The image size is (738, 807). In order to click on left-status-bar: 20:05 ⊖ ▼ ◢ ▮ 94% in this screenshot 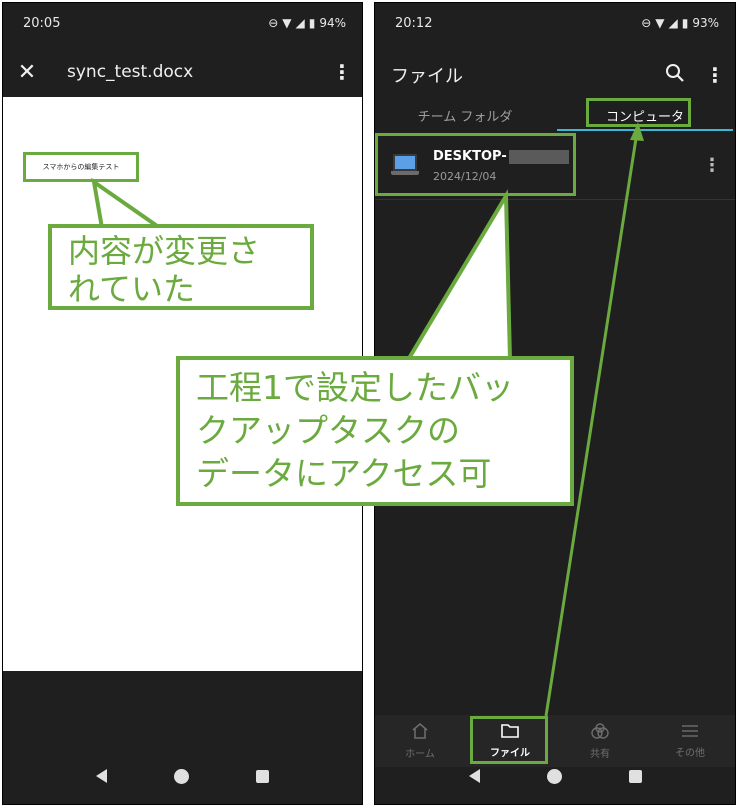, I will do `click(182, 23)`.